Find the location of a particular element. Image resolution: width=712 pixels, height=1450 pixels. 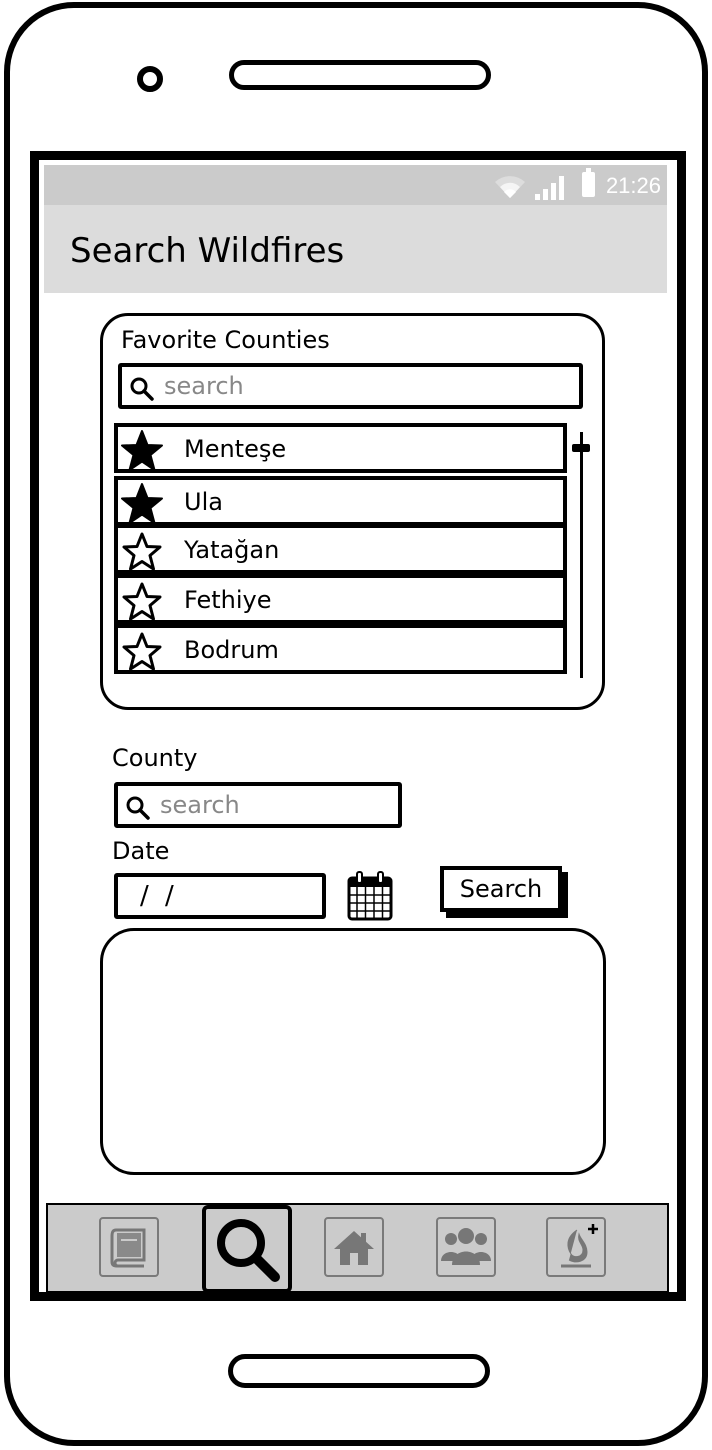

status-bar: 21:26 is located at coordinates (355, 185).